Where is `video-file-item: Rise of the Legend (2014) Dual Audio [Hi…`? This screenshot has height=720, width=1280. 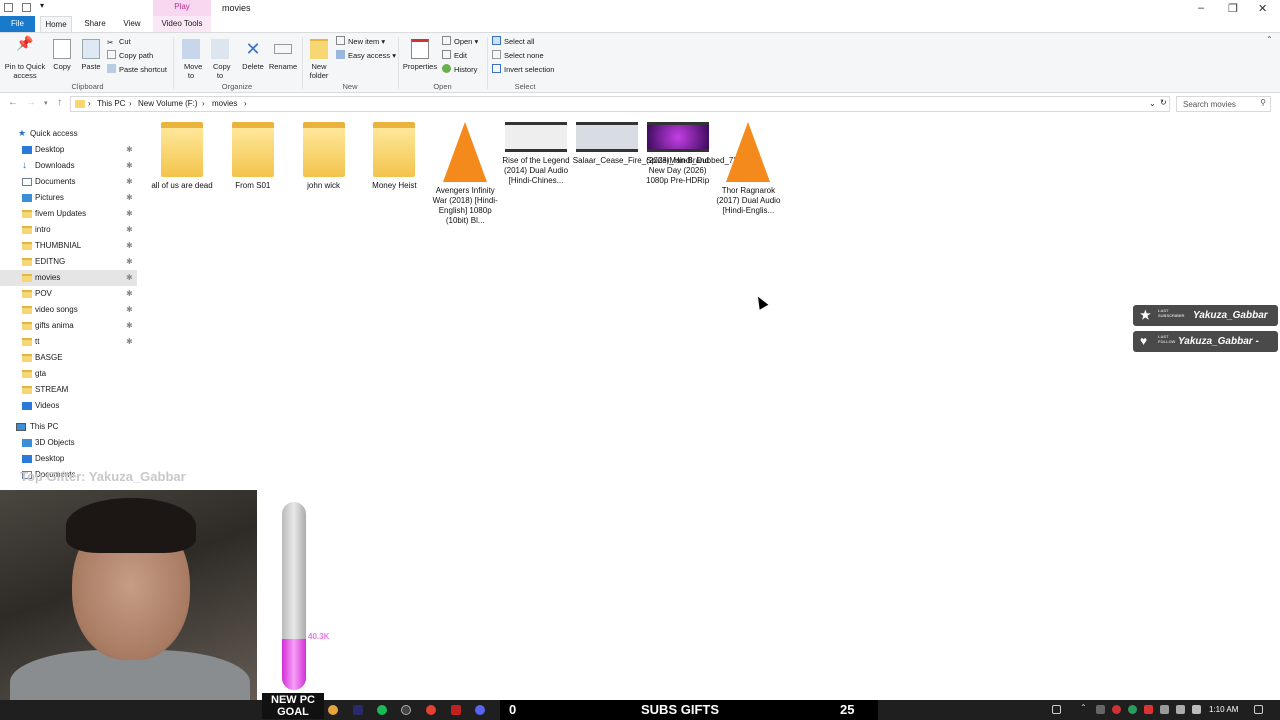 video-file-item: Rise of the Legend (2014) Dual Audio [Hi… is located at coordinates (536, 154).